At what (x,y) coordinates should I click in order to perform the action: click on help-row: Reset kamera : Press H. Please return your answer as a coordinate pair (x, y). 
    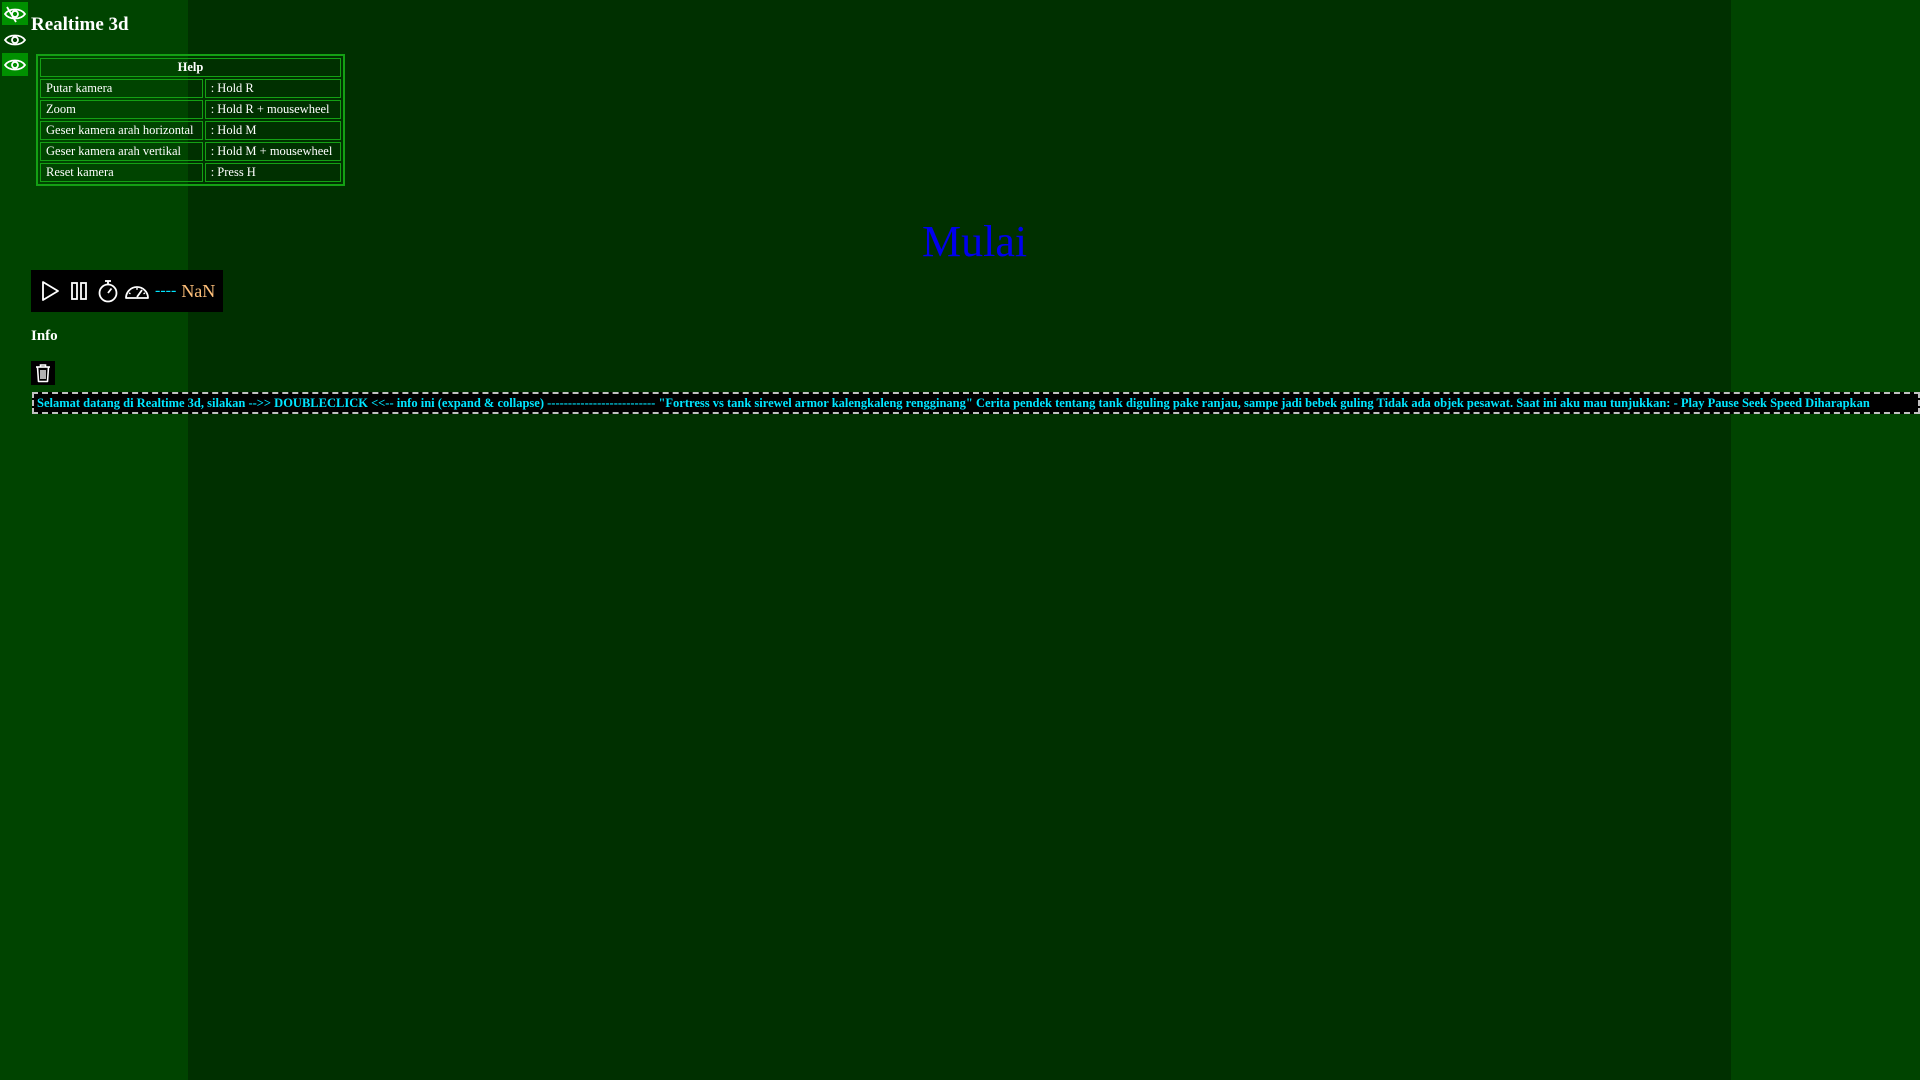
    Looking at the image, I should click on (190, 172).